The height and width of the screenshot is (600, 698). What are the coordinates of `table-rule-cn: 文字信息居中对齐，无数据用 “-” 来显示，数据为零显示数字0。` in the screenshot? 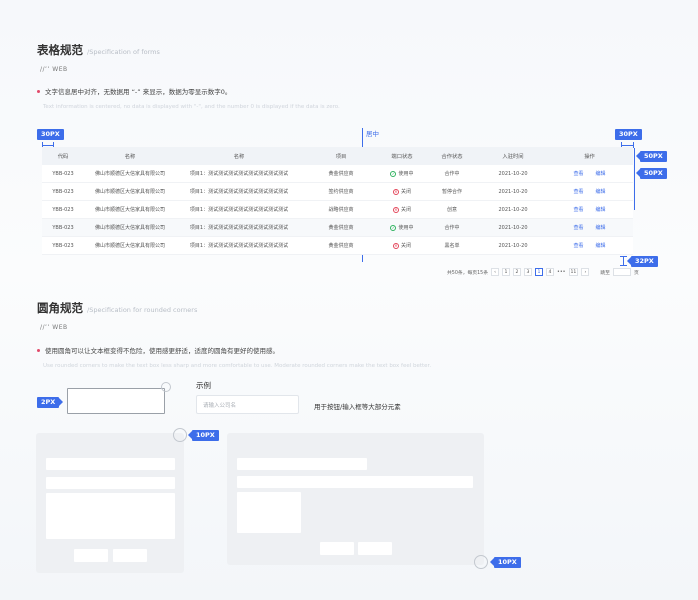 It's located at (138, 92).